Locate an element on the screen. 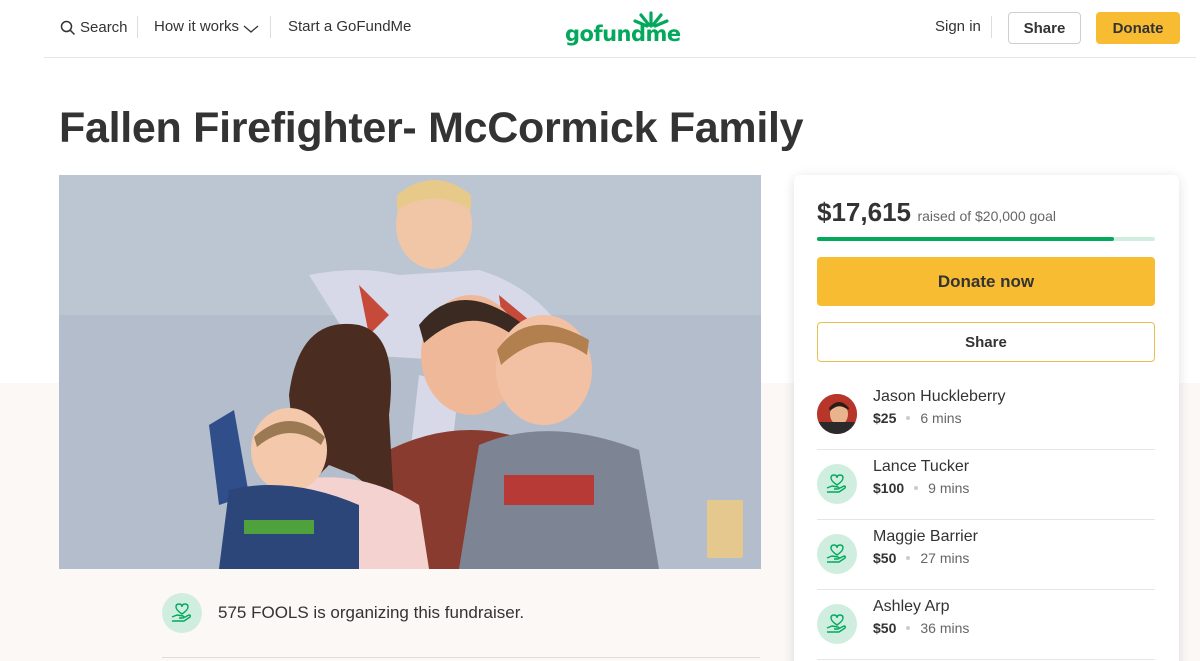 This screenshot has height=661, width=1200. donor-name: Ashley Arp is located at coordinates (911, 606).